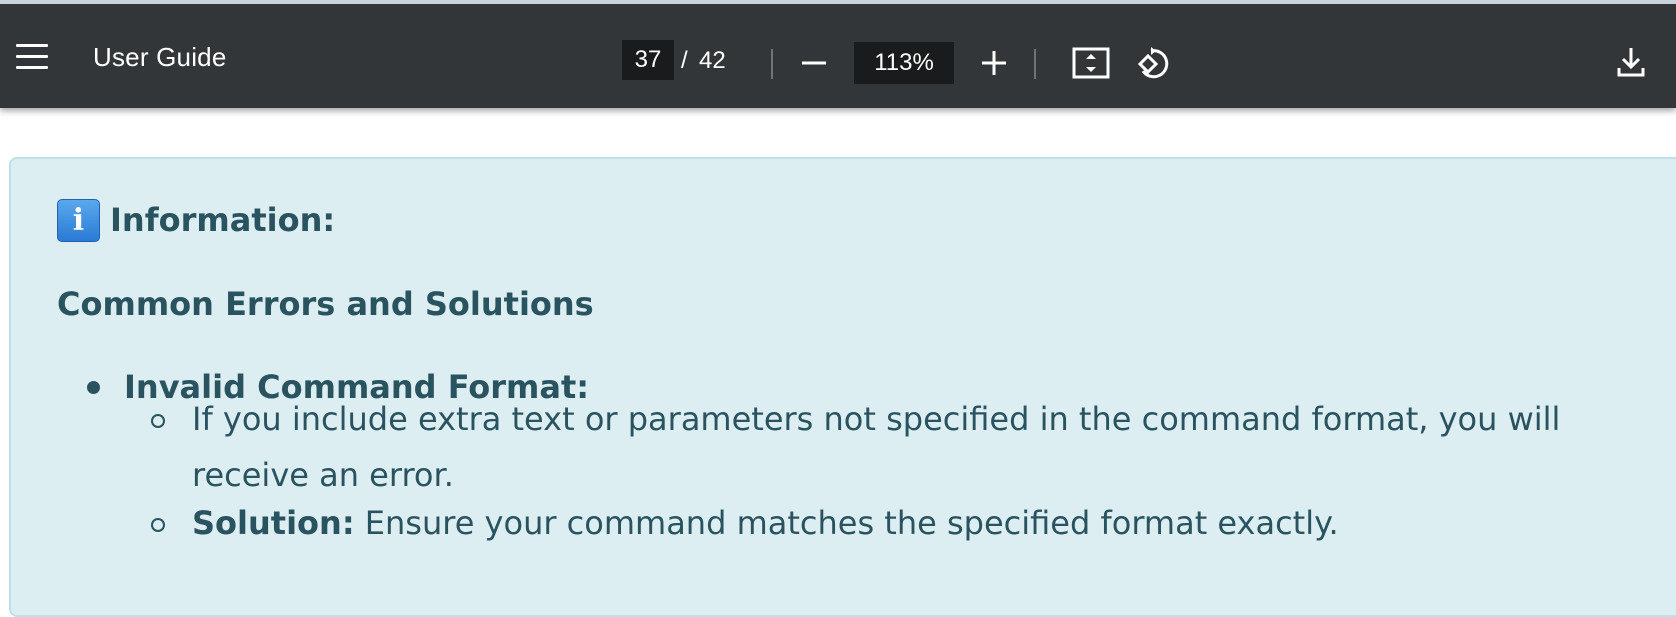  I want to click on info-heading: i Information:, so click(196, 220).